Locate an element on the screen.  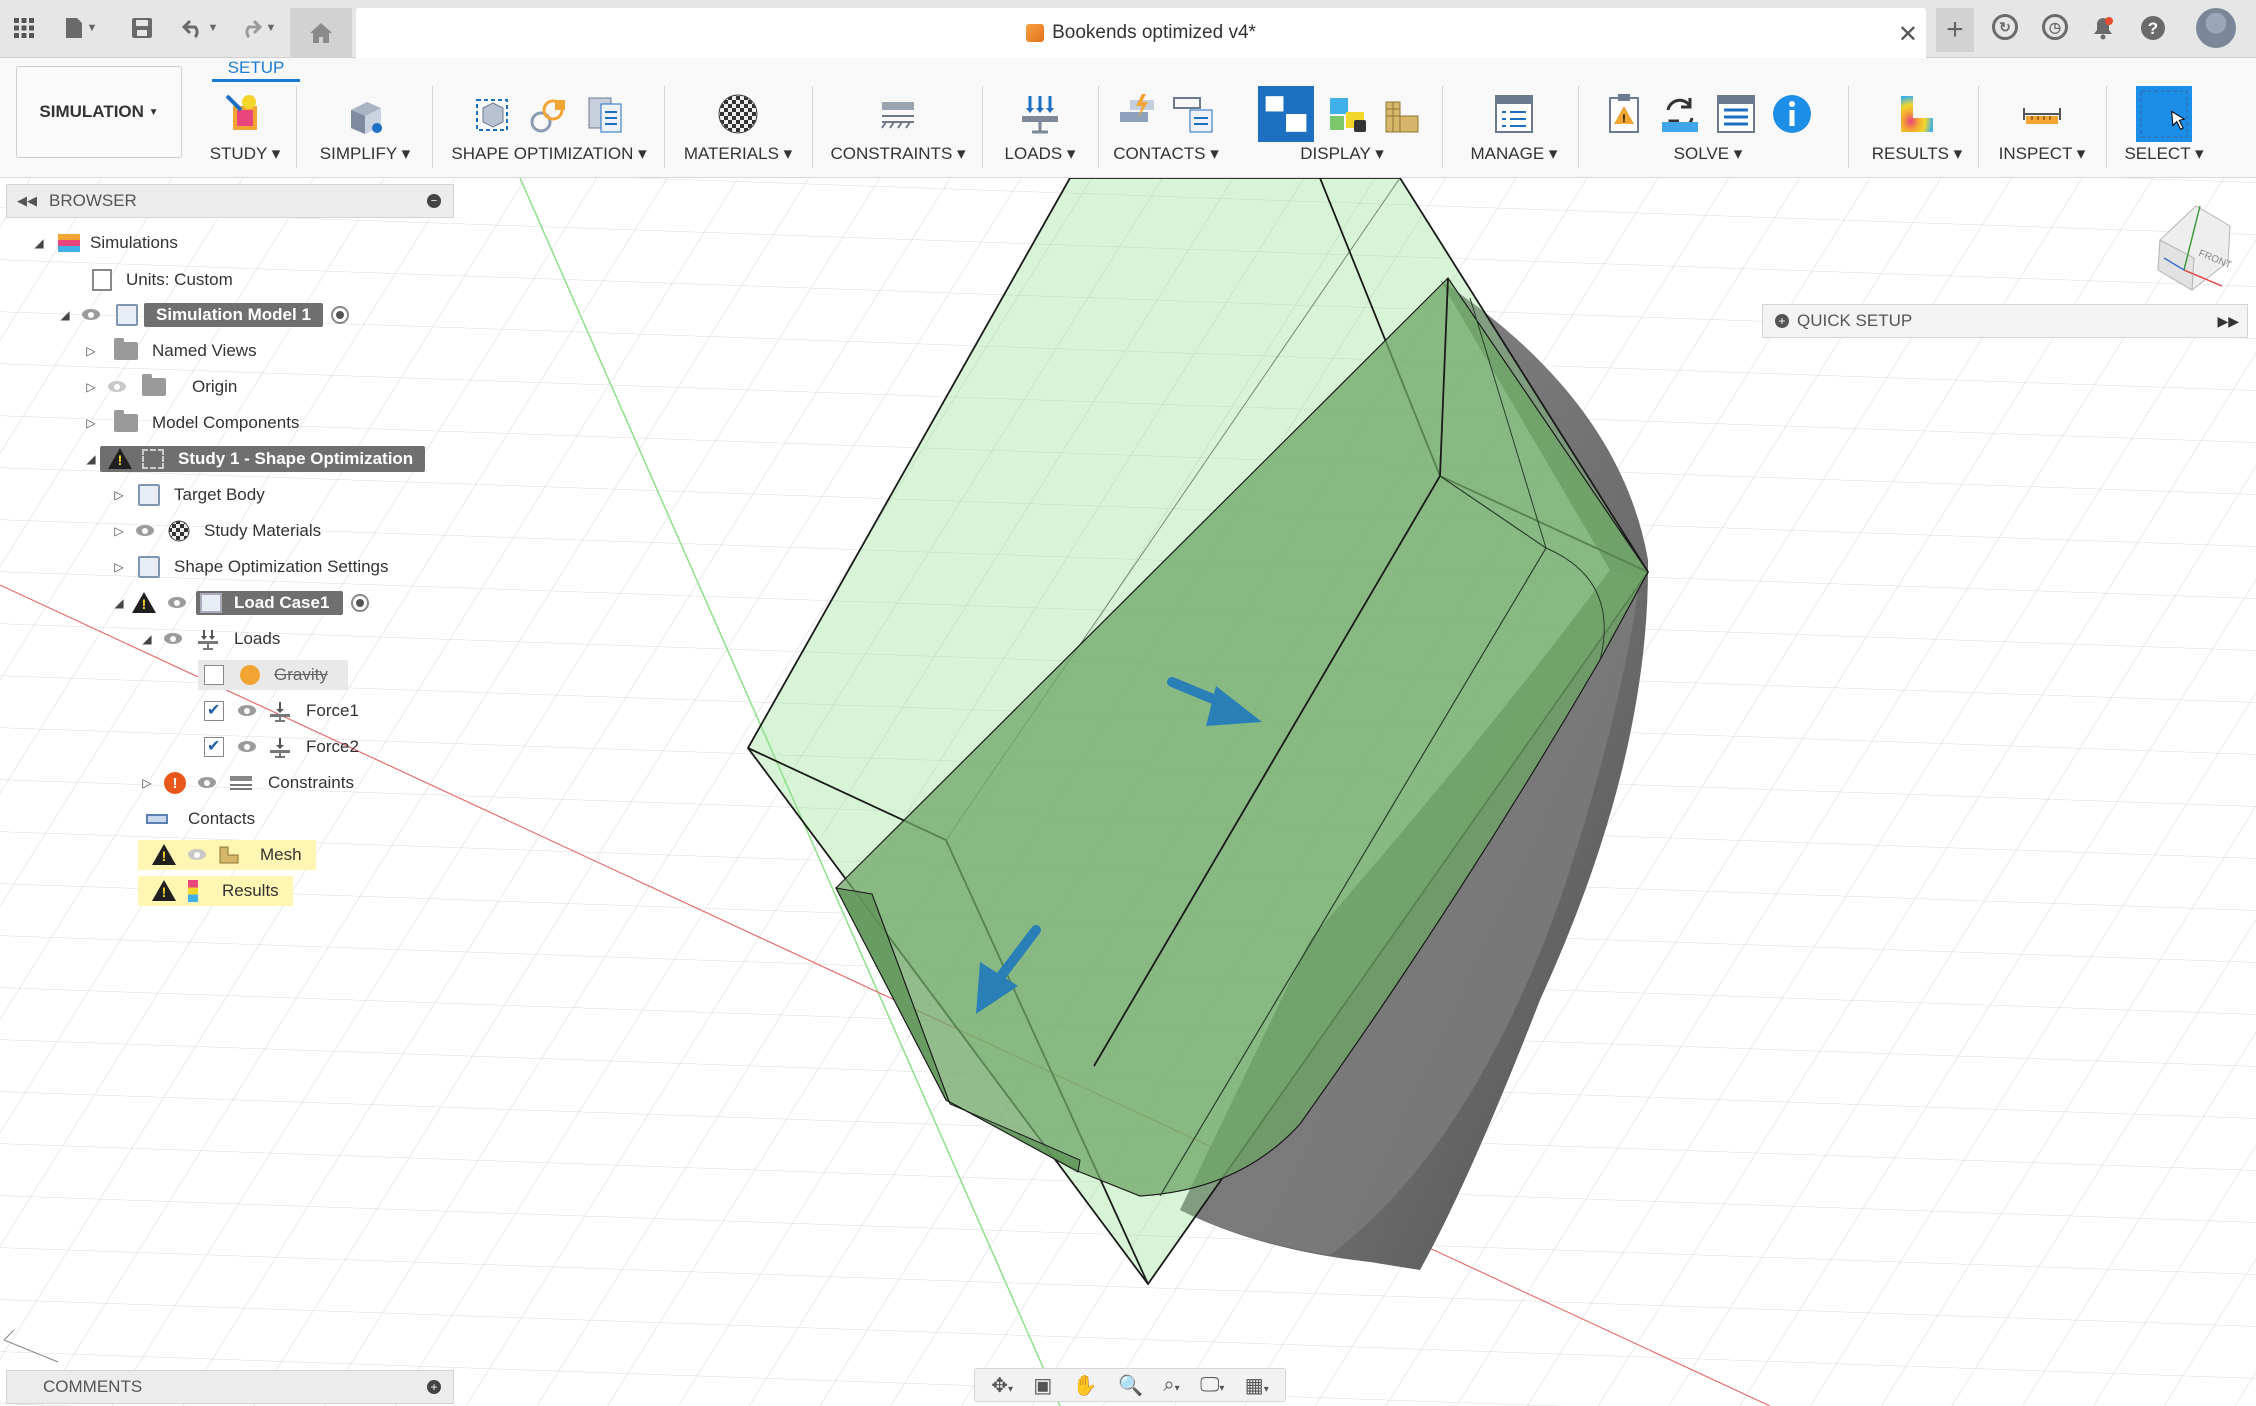
file-menu-button: ▼ is located at coordinates (81, 28).